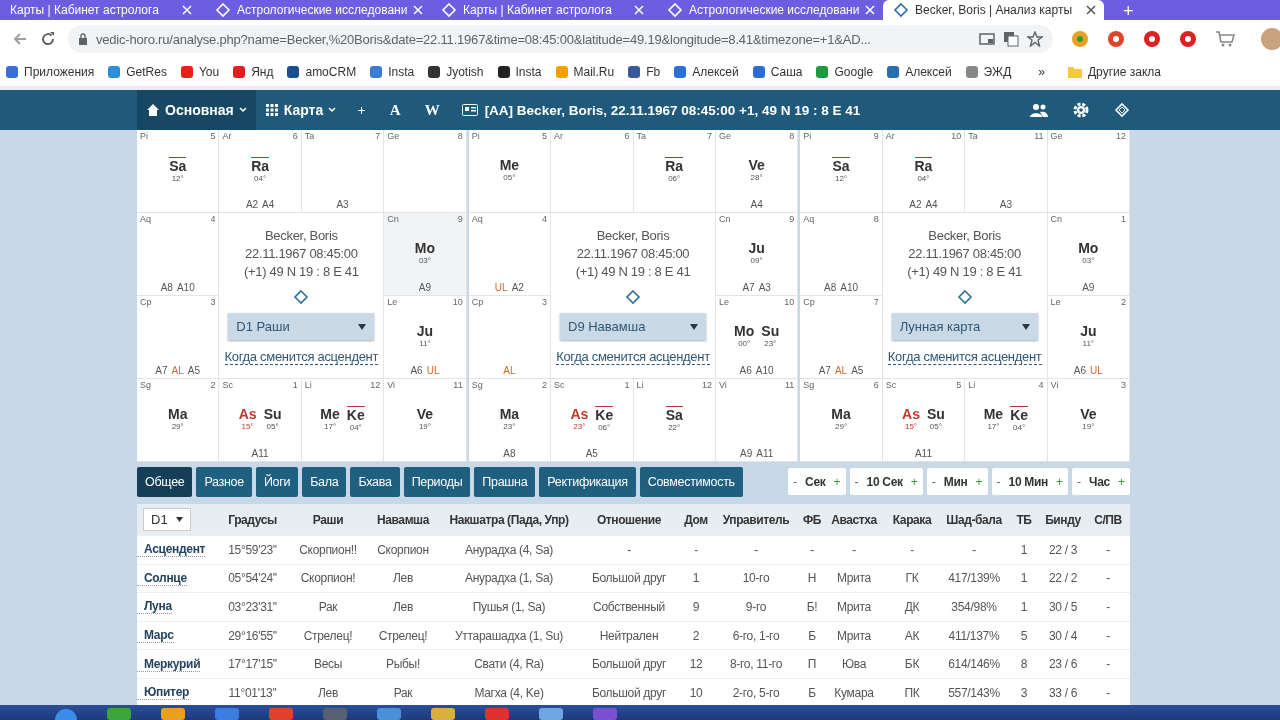 The image size is (1280, 720). I want to click on chart-house: Ta 11 A3, so click(1006, 171).